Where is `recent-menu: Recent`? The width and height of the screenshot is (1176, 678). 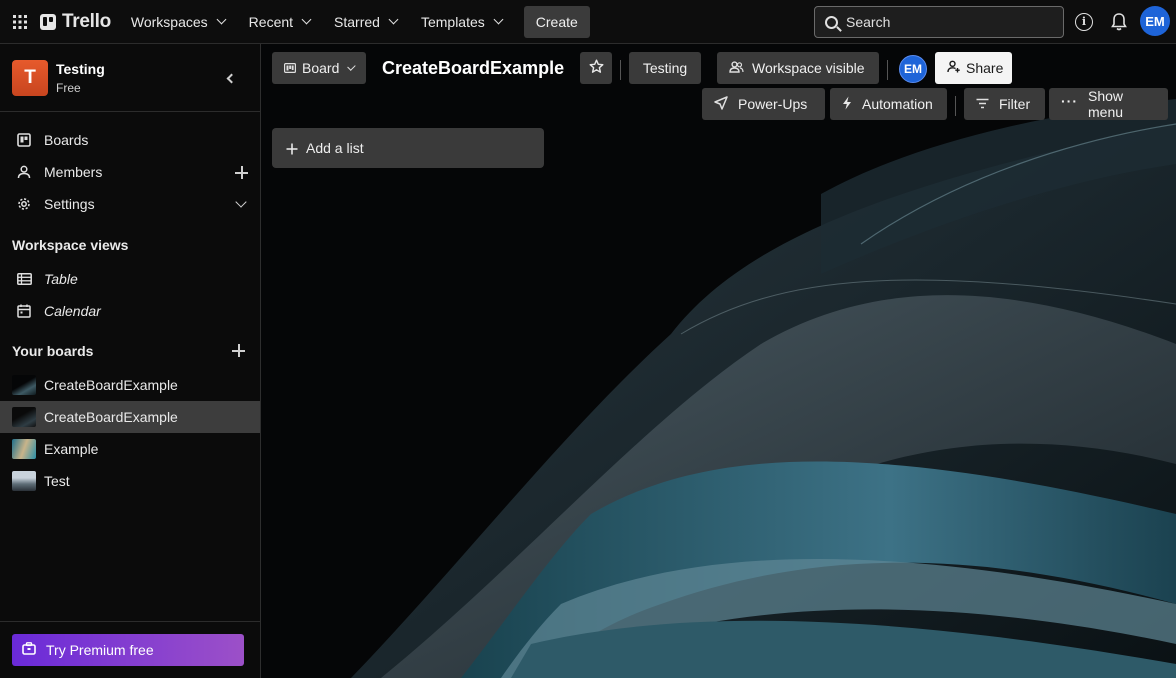
recent-menu: Recent is located at coordinates (279, 22).